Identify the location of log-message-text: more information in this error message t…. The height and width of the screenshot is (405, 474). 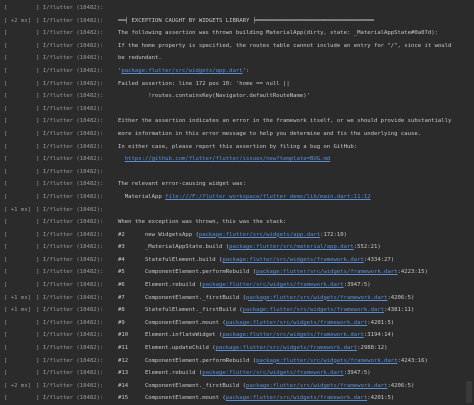
(270, 133).